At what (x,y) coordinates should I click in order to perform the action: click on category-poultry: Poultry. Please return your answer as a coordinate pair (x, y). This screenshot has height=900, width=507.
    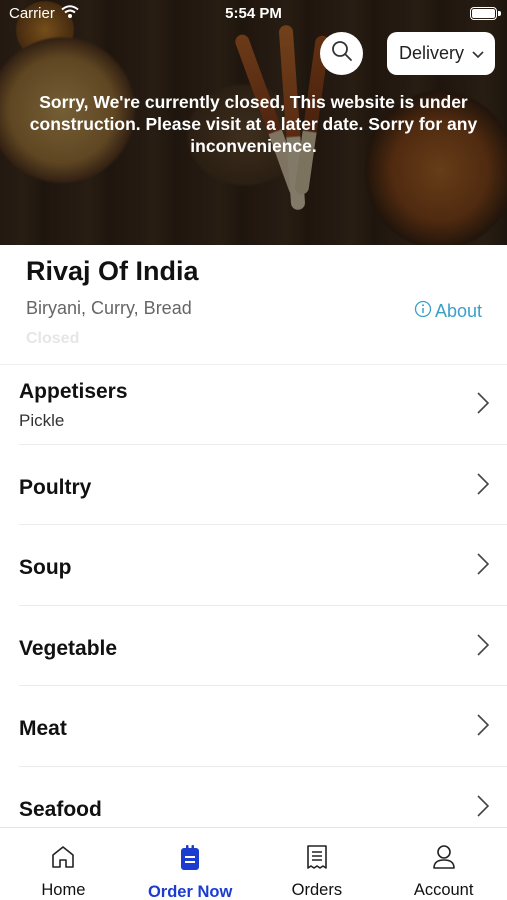
    Looking at the image, I should click on (263, 485).